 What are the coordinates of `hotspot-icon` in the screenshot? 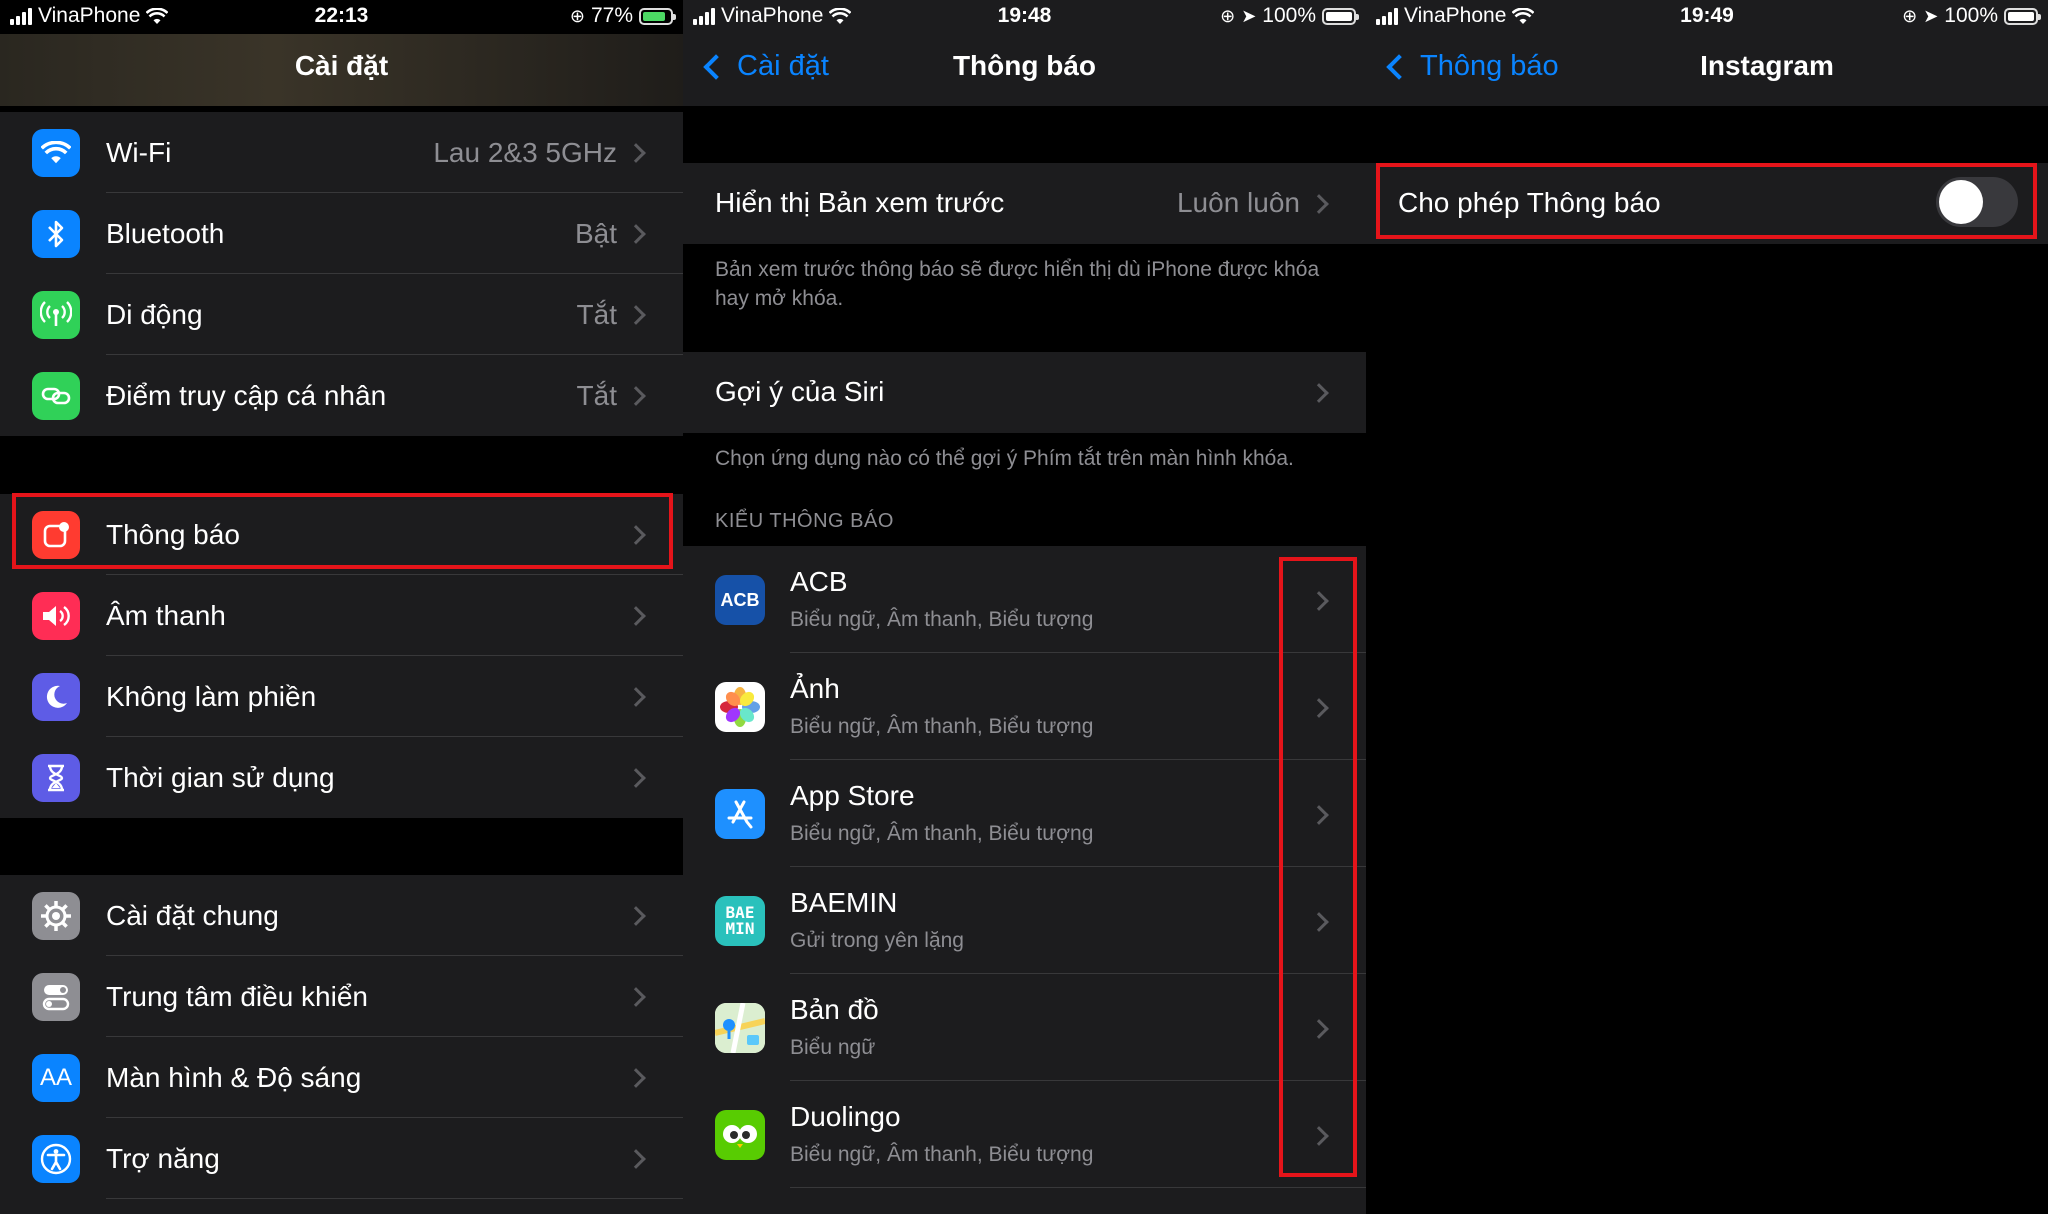 It's located at (56, 395).